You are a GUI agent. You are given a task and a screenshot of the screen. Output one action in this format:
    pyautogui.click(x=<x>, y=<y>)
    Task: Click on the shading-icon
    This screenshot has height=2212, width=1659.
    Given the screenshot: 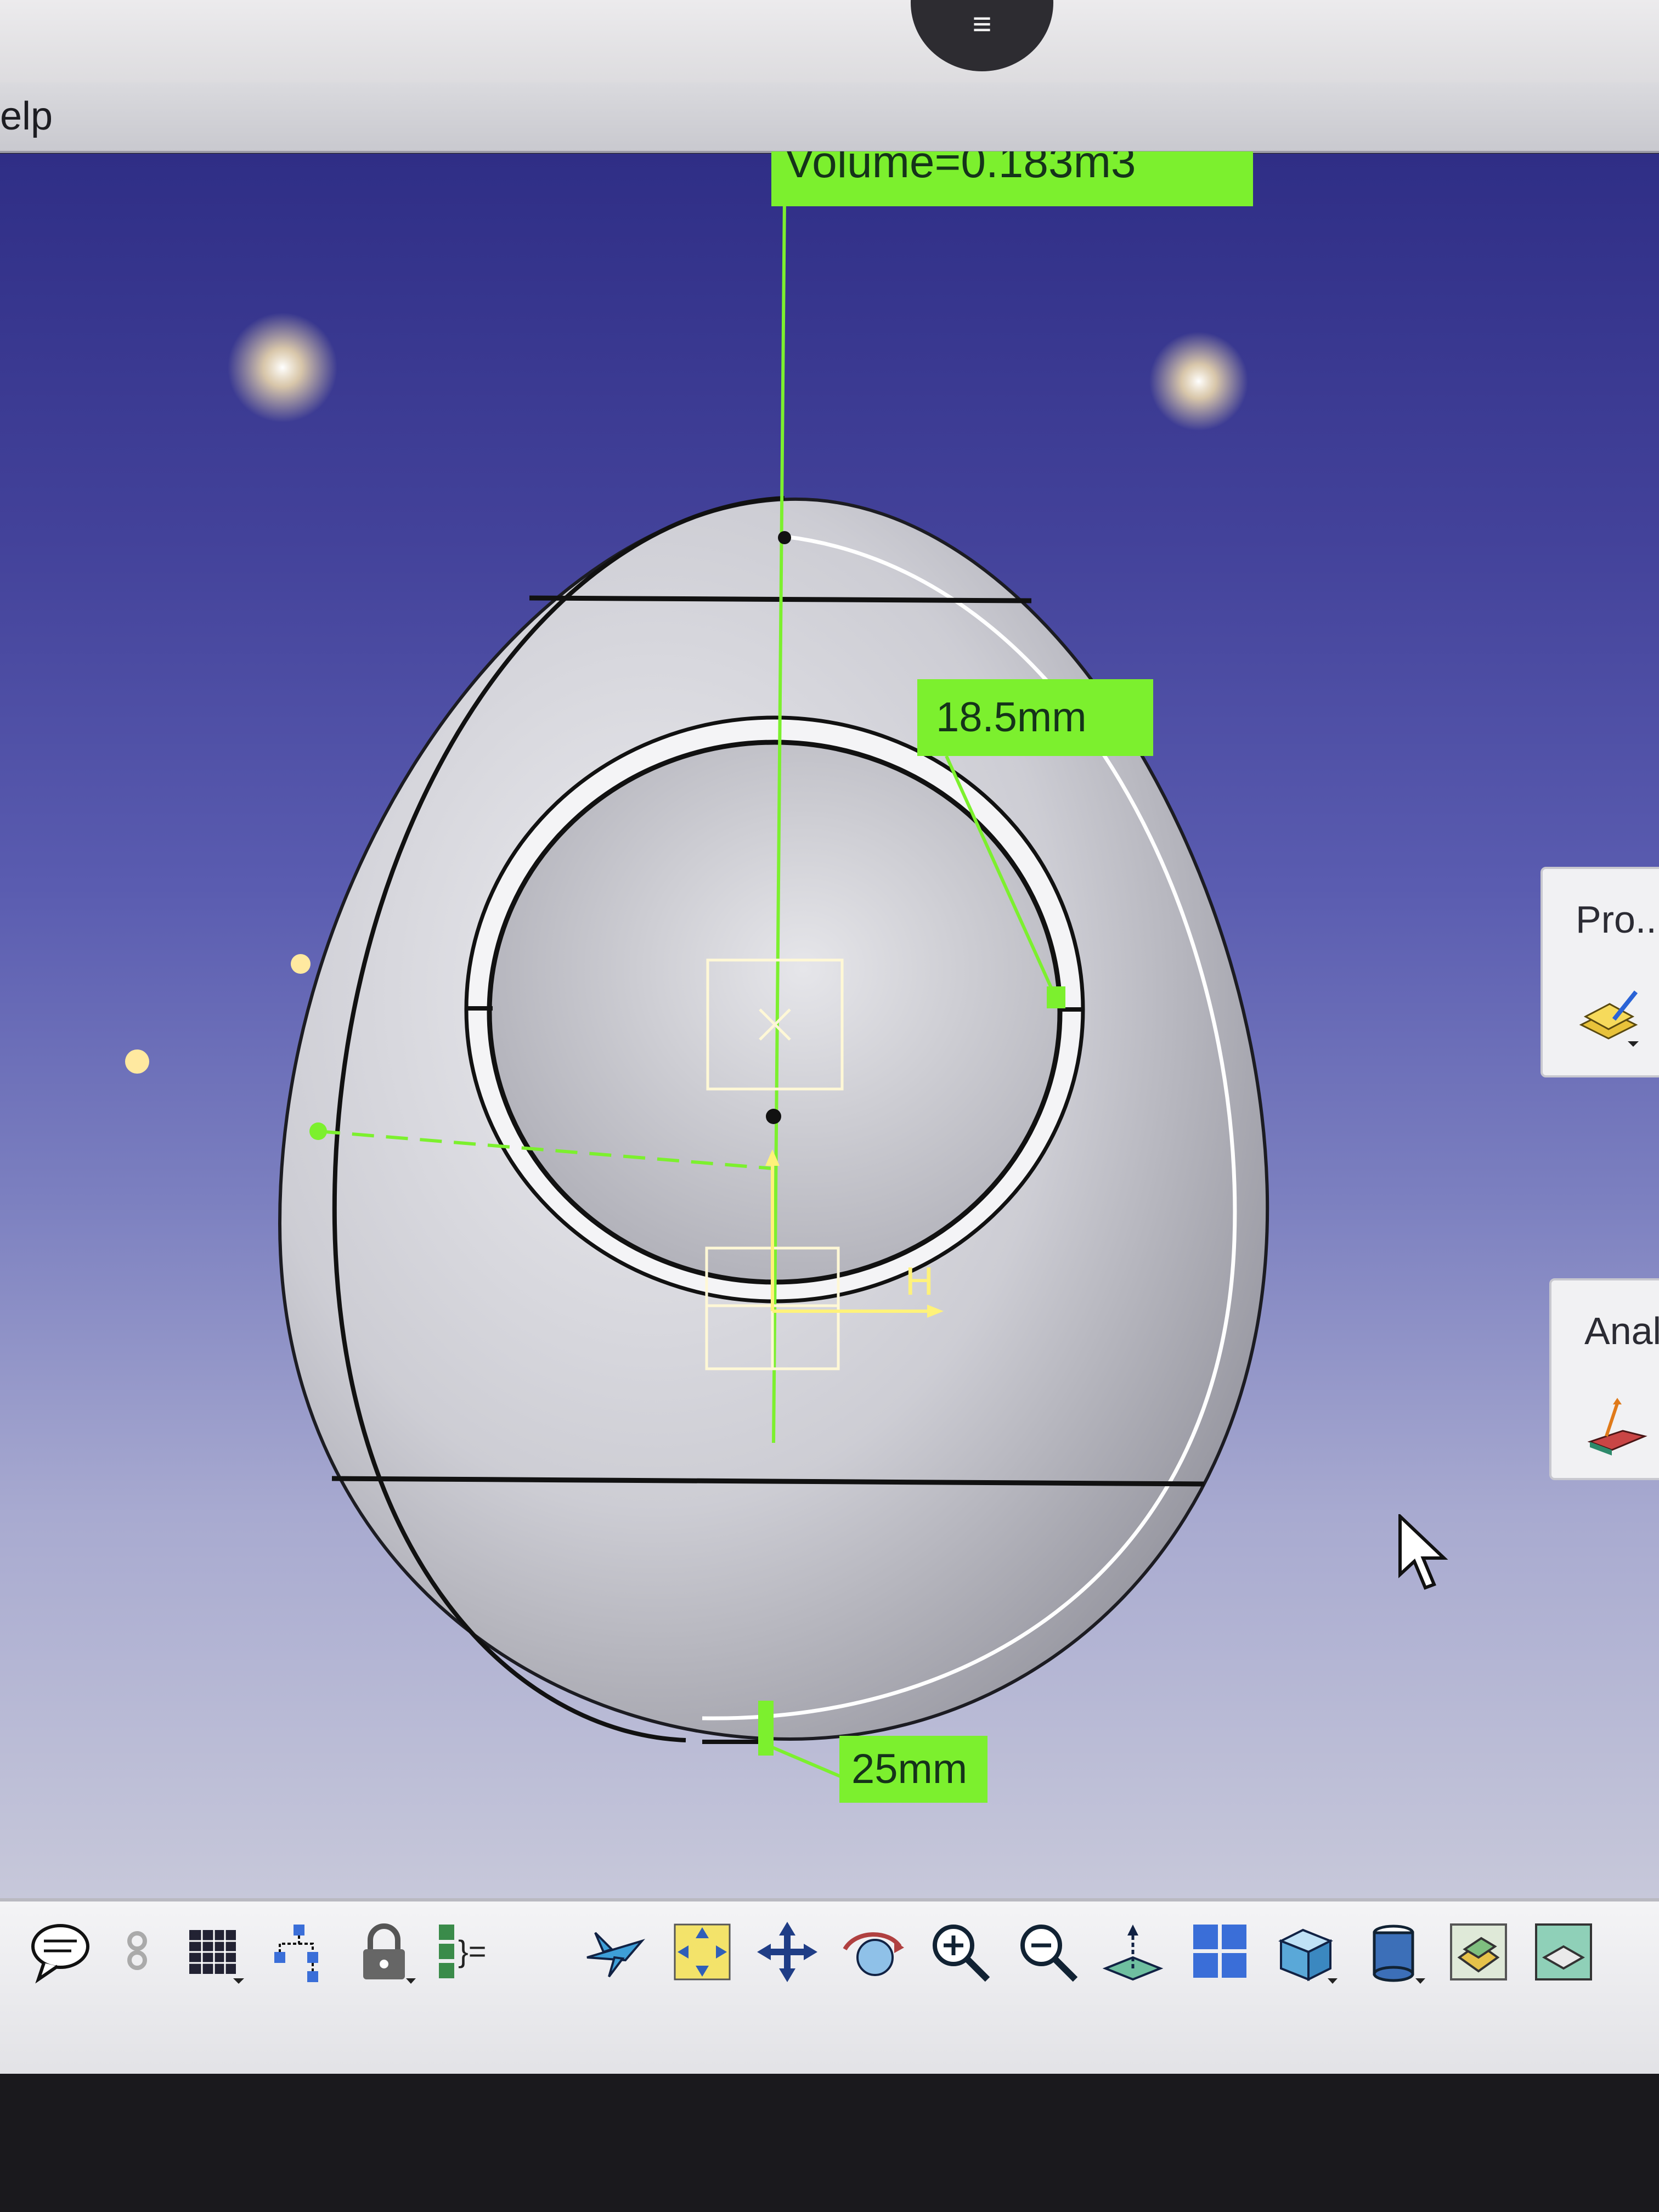 What is the action you would take?
    pyautogui.click(x=1393, y=1952)
    